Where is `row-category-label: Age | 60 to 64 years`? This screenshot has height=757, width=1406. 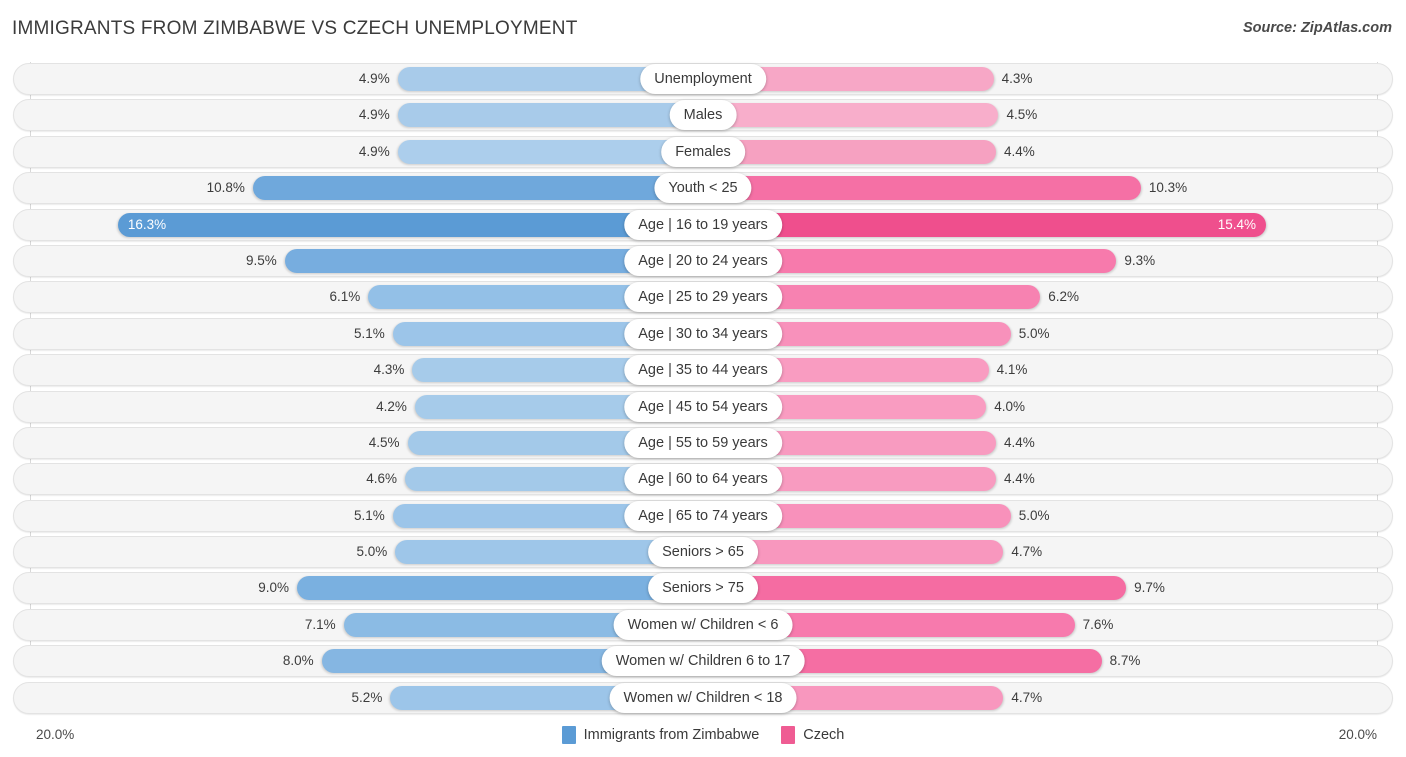 row-category-label: Age | 60 to 64 years is located at coordinates (703, 479).